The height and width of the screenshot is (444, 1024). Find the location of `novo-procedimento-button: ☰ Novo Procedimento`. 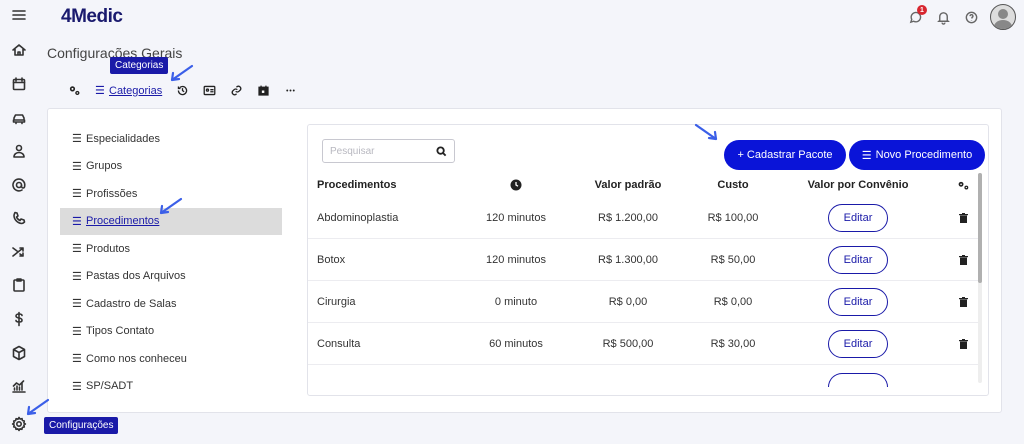

novo-procedimento-button: ☰ Novo Procedimento is located at coordinates (917, 155).